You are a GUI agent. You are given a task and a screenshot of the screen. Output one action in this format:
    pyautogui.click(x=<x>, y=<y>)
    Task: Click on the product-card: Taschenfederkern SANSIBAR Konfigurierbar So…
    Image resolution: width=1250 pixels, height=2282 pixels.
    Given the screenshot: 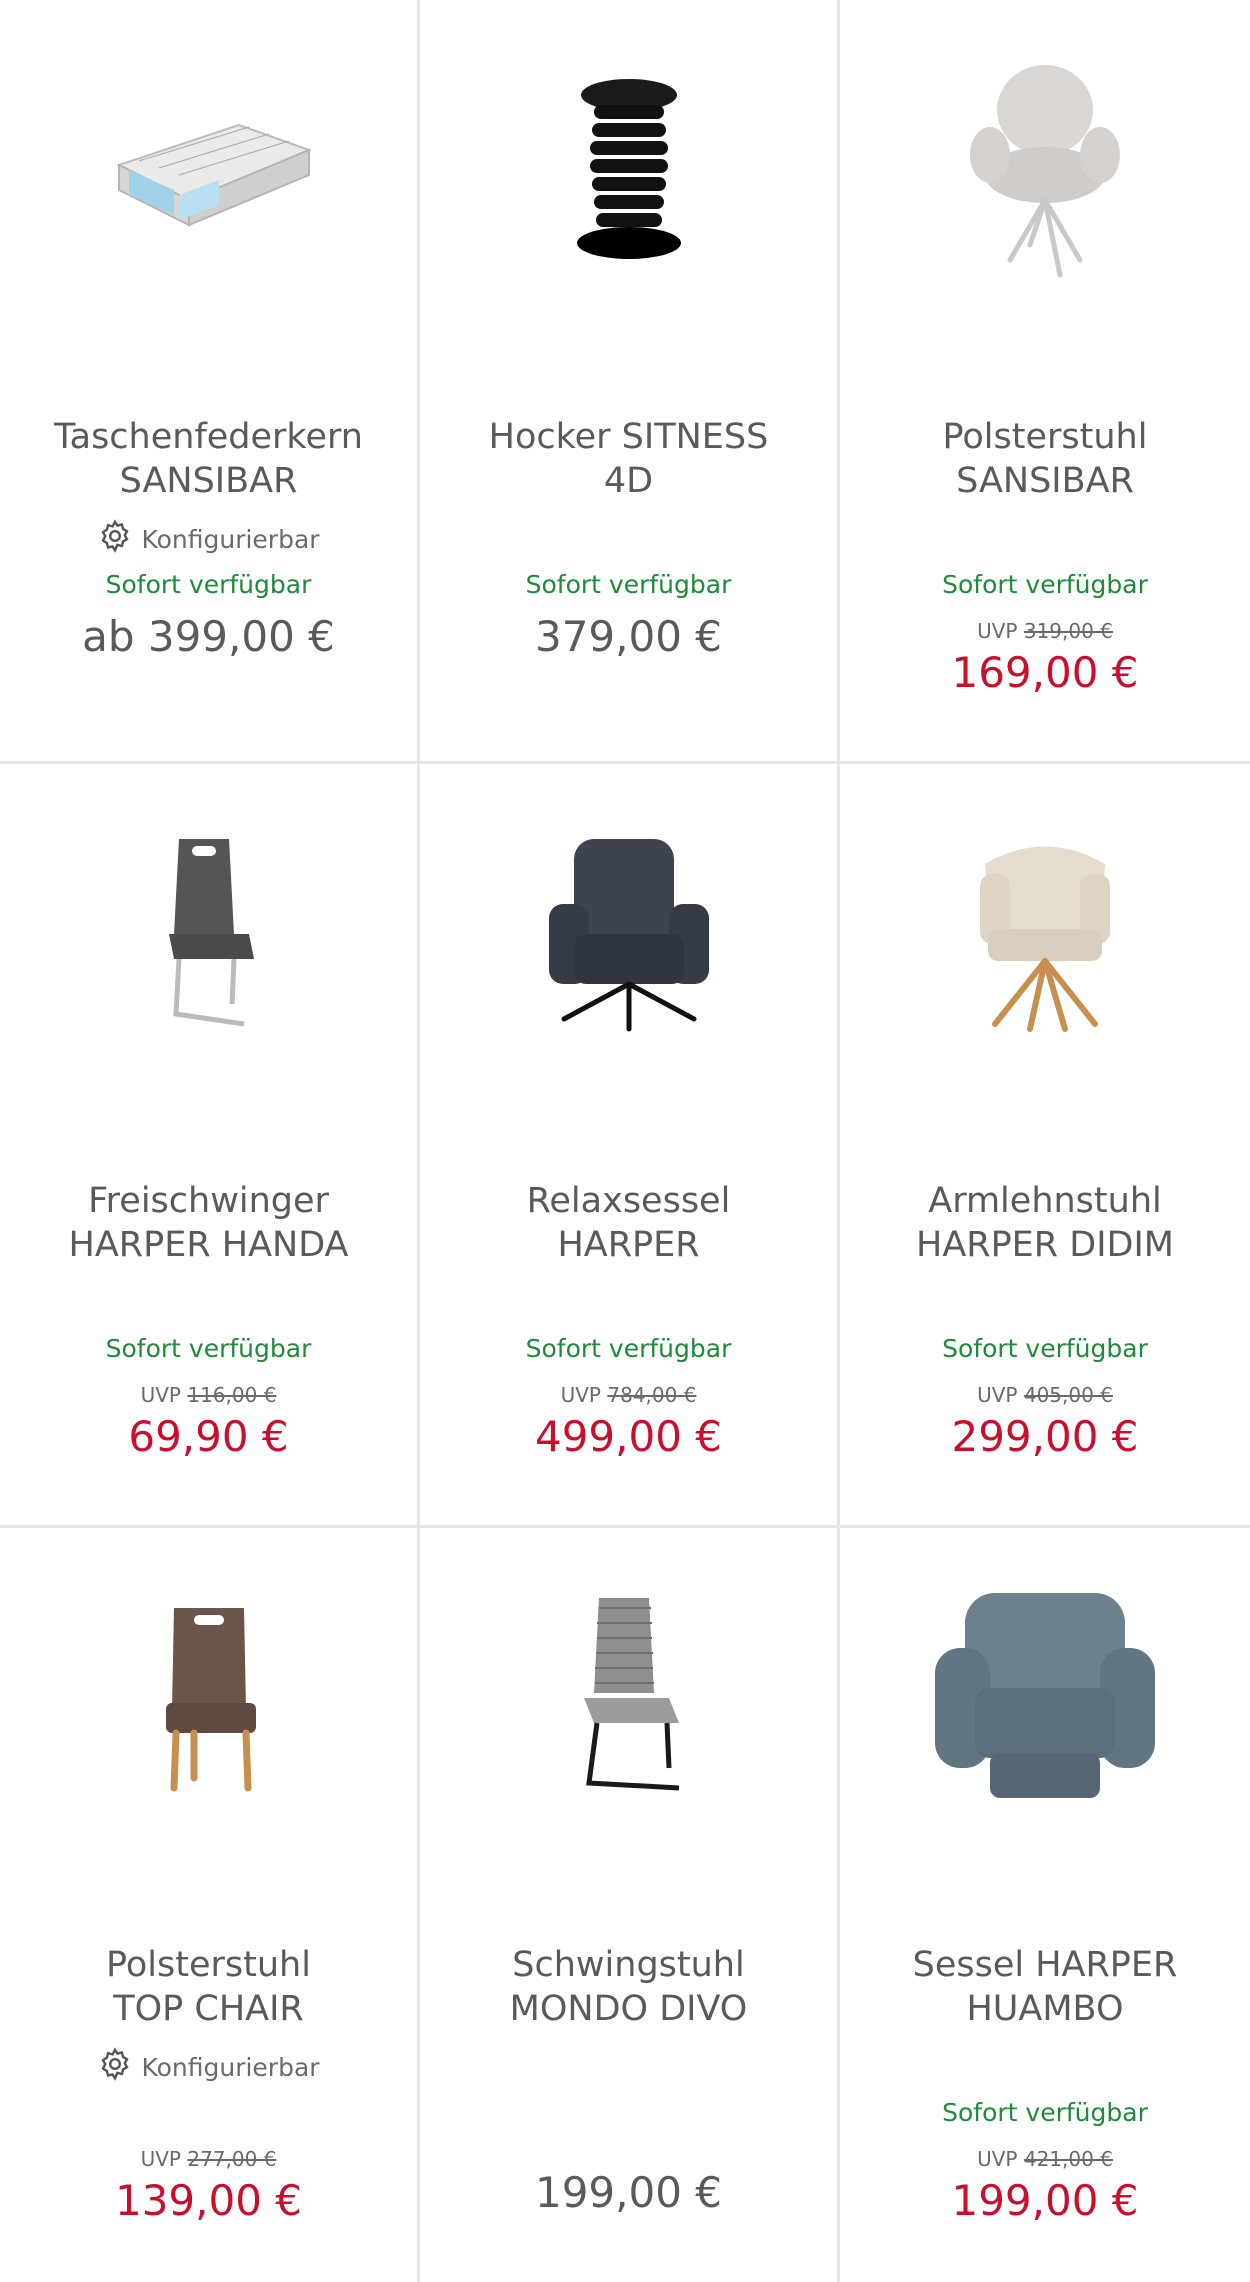 What is the action you would take?
    pyautogui.click(x=208, y=380)
    